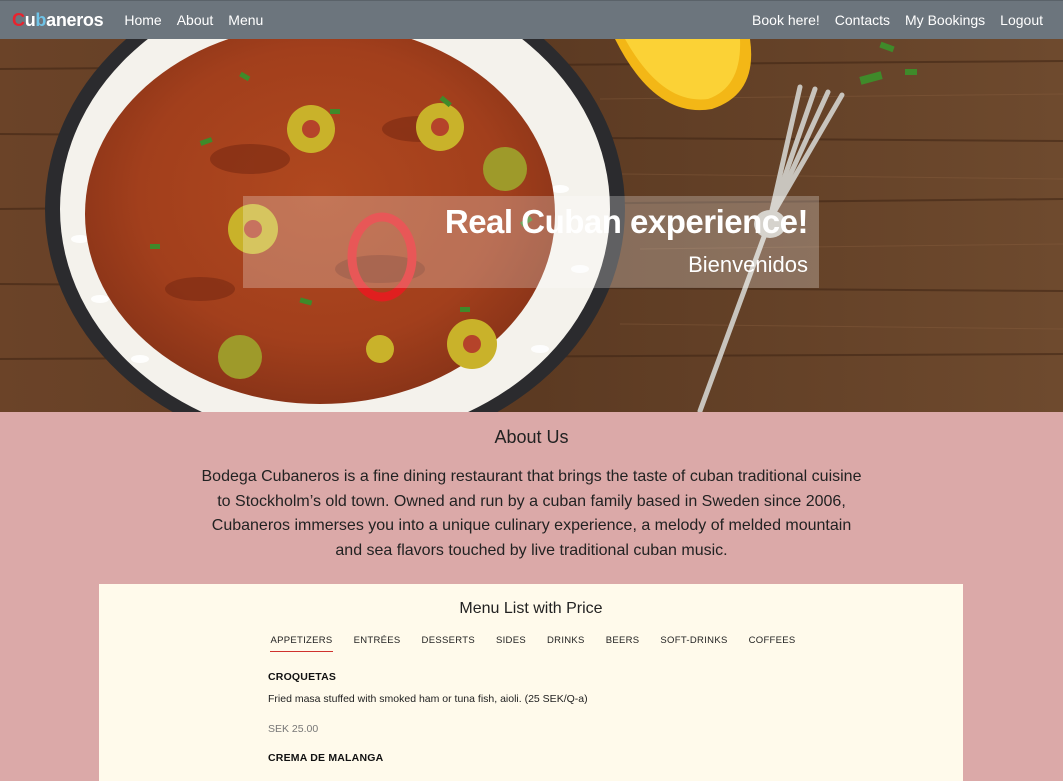 Image resolution: width=1063 pixels, height=781 pixels. What do you see at coordinates (626, 221) in the screenshot?
I see `hero-title: Real Cuban experience!` at bounding box center [626, 221].